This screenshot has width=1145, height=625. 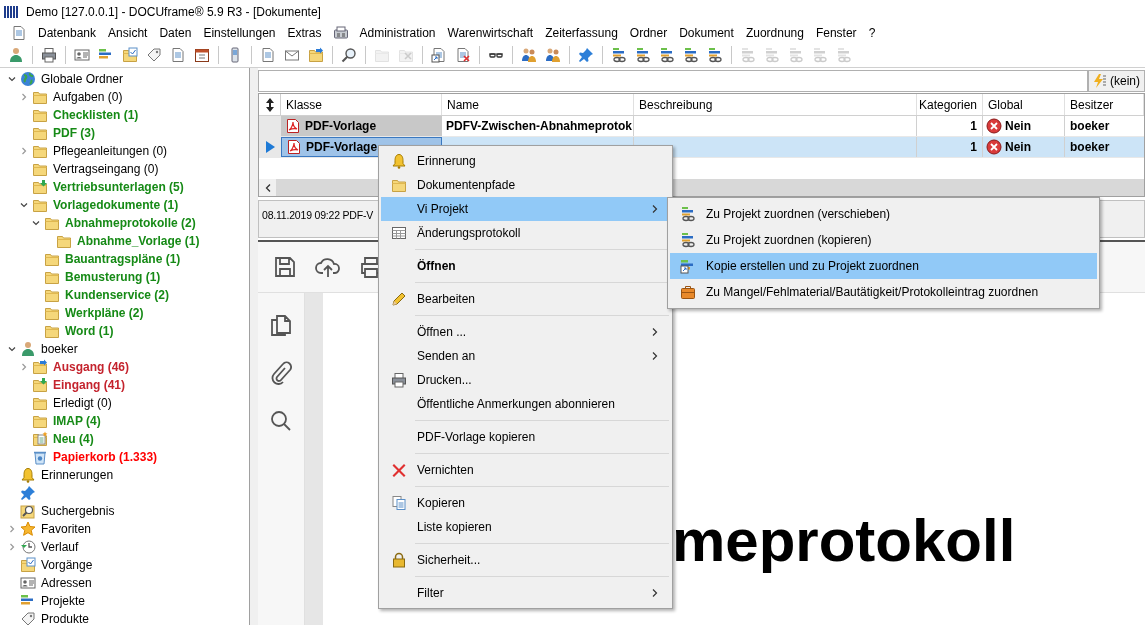 What do you see at coordinates (77, 475) in the screenshot?
I see `tree-item: Erinnerungen` at bounding box center [77, 475].